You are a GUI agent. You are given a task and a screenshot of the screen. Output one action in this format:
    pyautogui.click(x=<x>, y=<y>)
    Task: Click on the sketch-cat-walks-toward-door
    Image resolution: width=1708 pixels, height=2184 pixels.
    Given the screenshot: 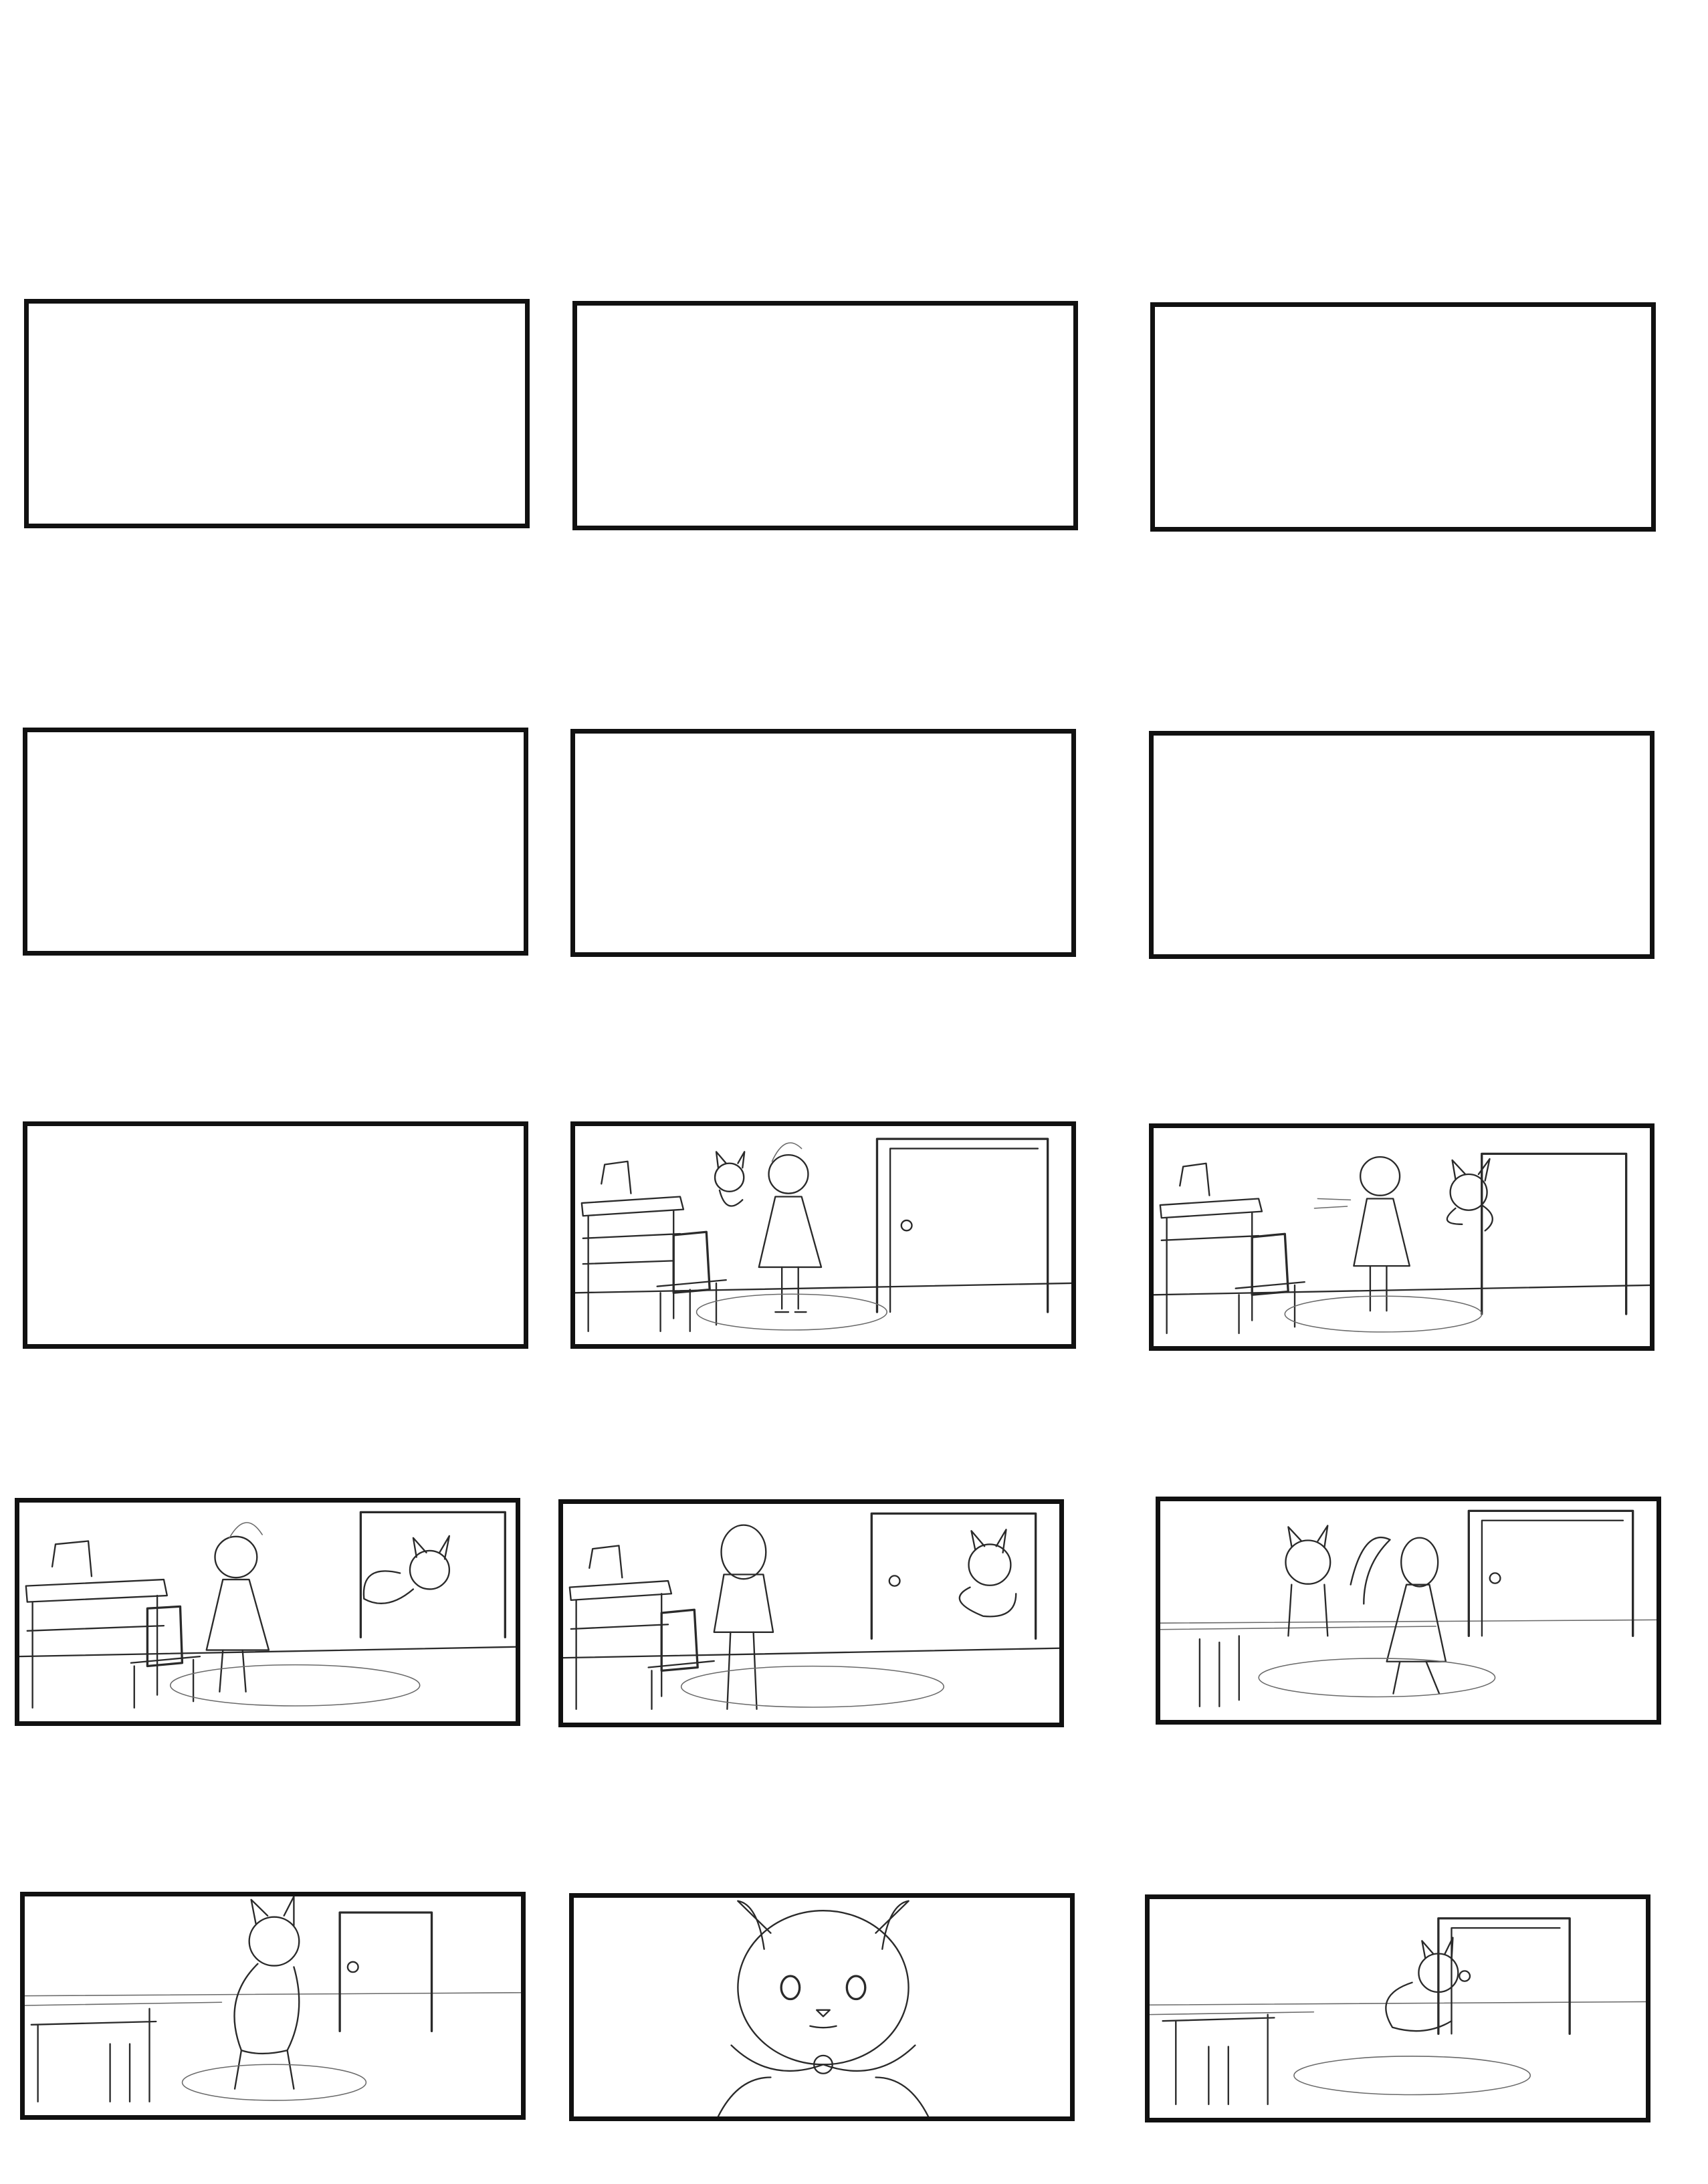 What is the action you would take?
    pyautogui.click(x=273, y=2000)
    